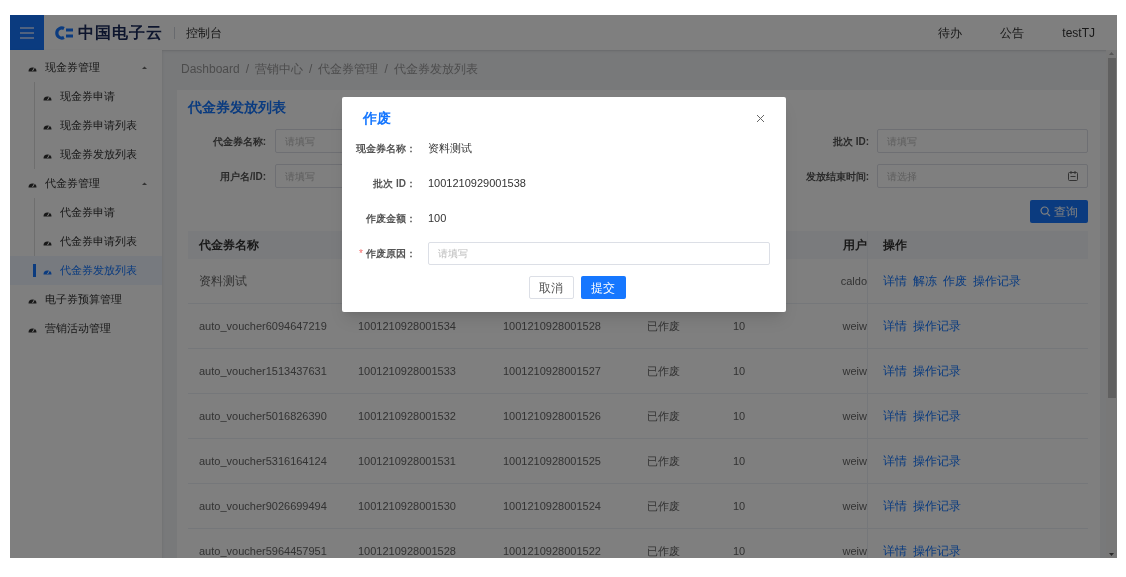  What do you see at coordinates (407, 460) in the screenshot?
I see `table-cell: 1001210928001531` at bounding box center [407, 460].